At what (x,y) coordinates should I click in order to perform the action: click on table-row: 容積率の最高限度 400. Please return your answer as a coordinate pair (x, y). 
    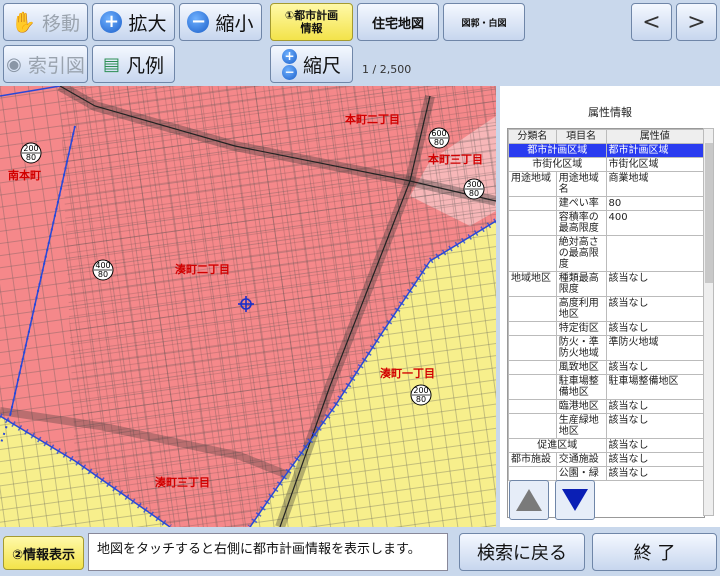
    Looking at the image, I should click on (606, 223).